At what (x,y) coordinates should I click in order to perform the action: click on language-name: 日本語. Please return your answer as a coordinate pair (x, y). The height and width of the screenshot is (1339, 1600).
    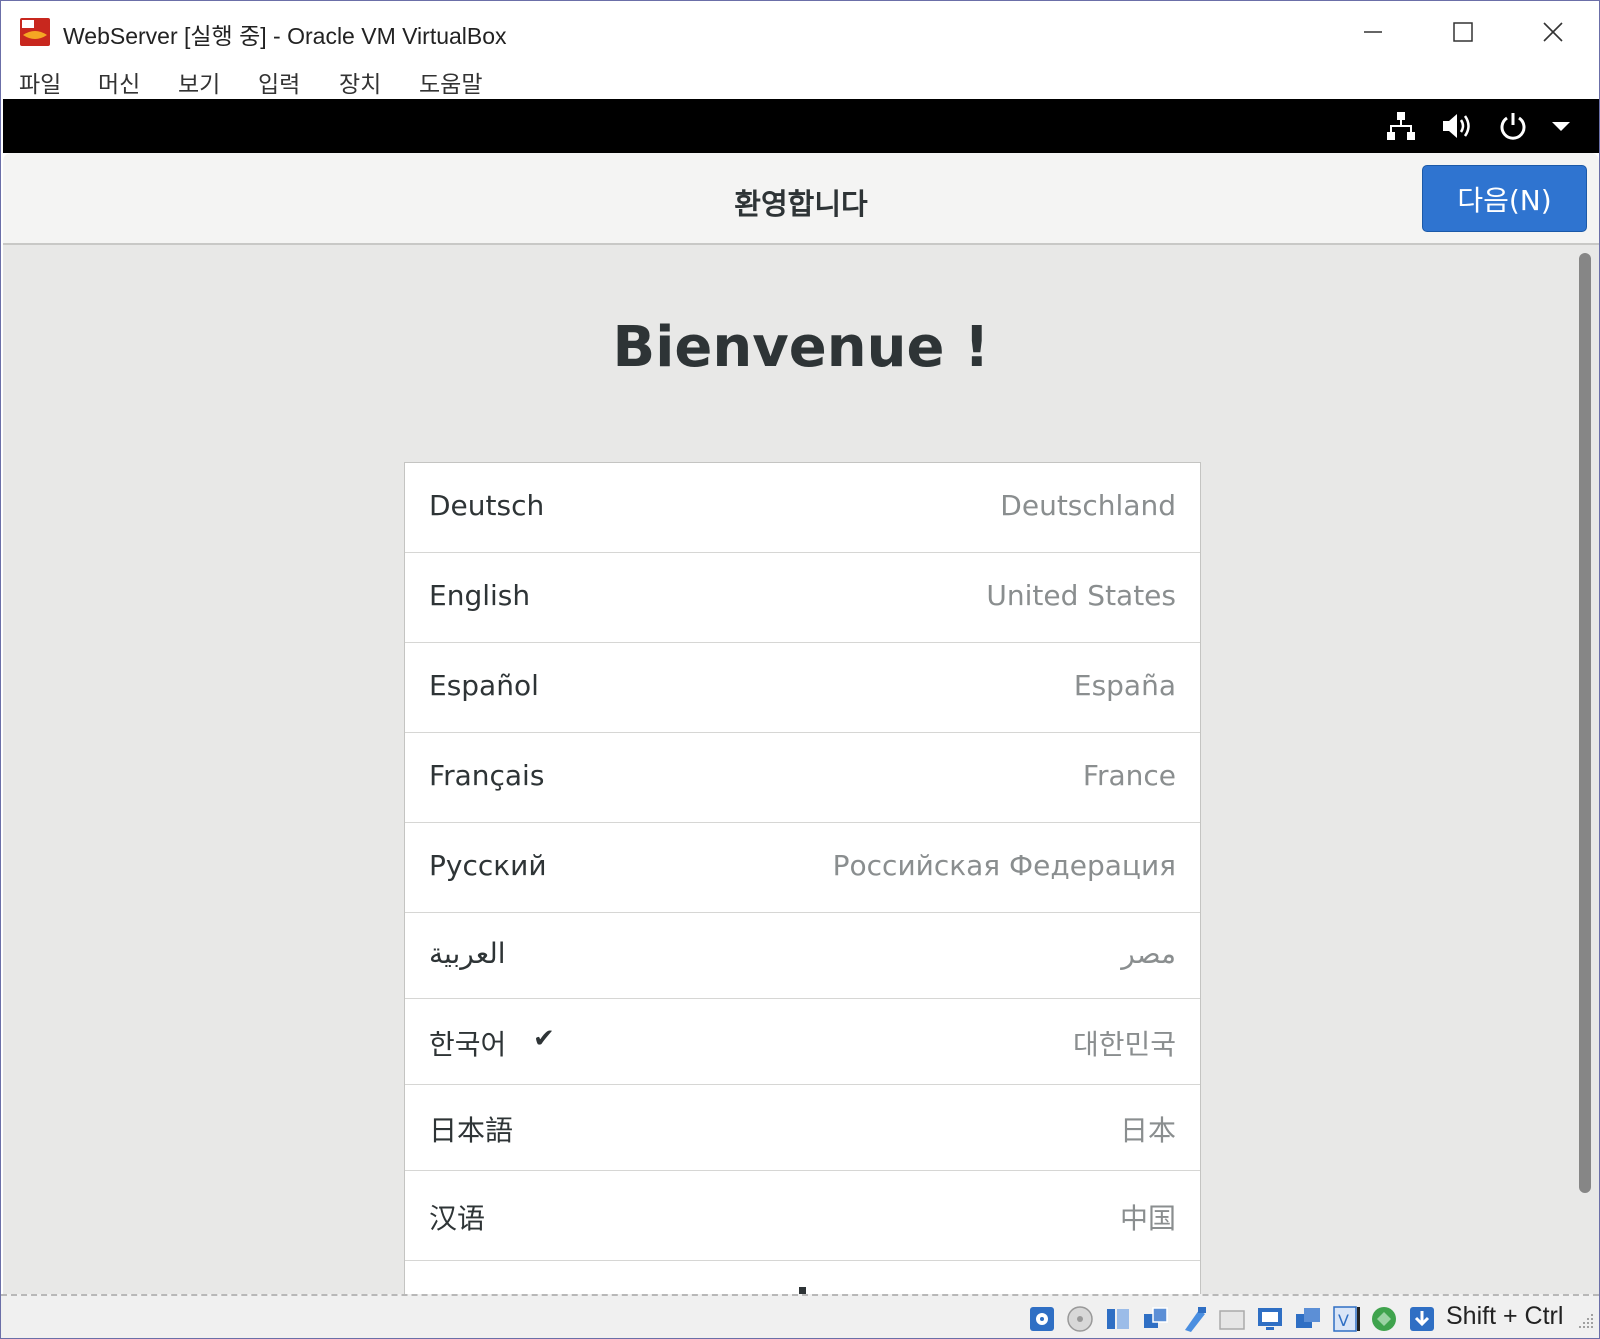
    Looking at the image, I should click on (471, 1130).